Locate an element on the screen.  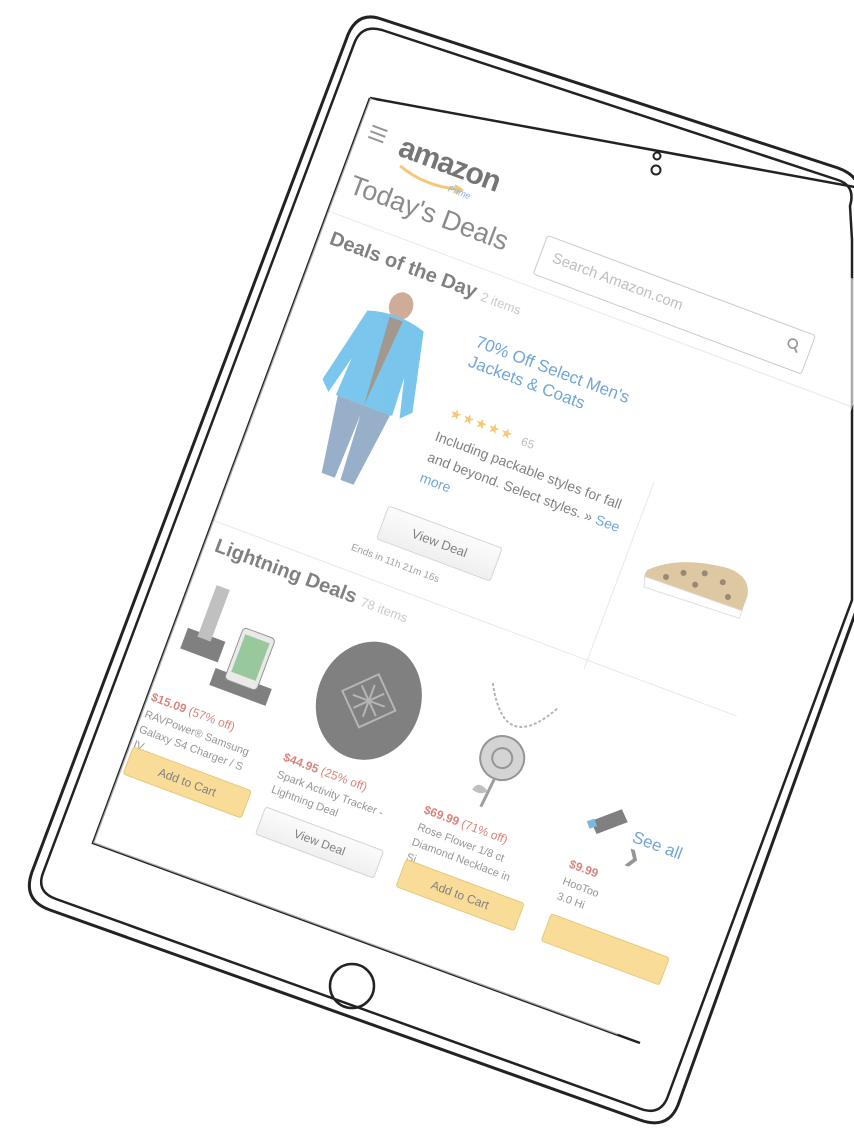
search-input: Search Amazon.com is located at coordinates (674, 304).